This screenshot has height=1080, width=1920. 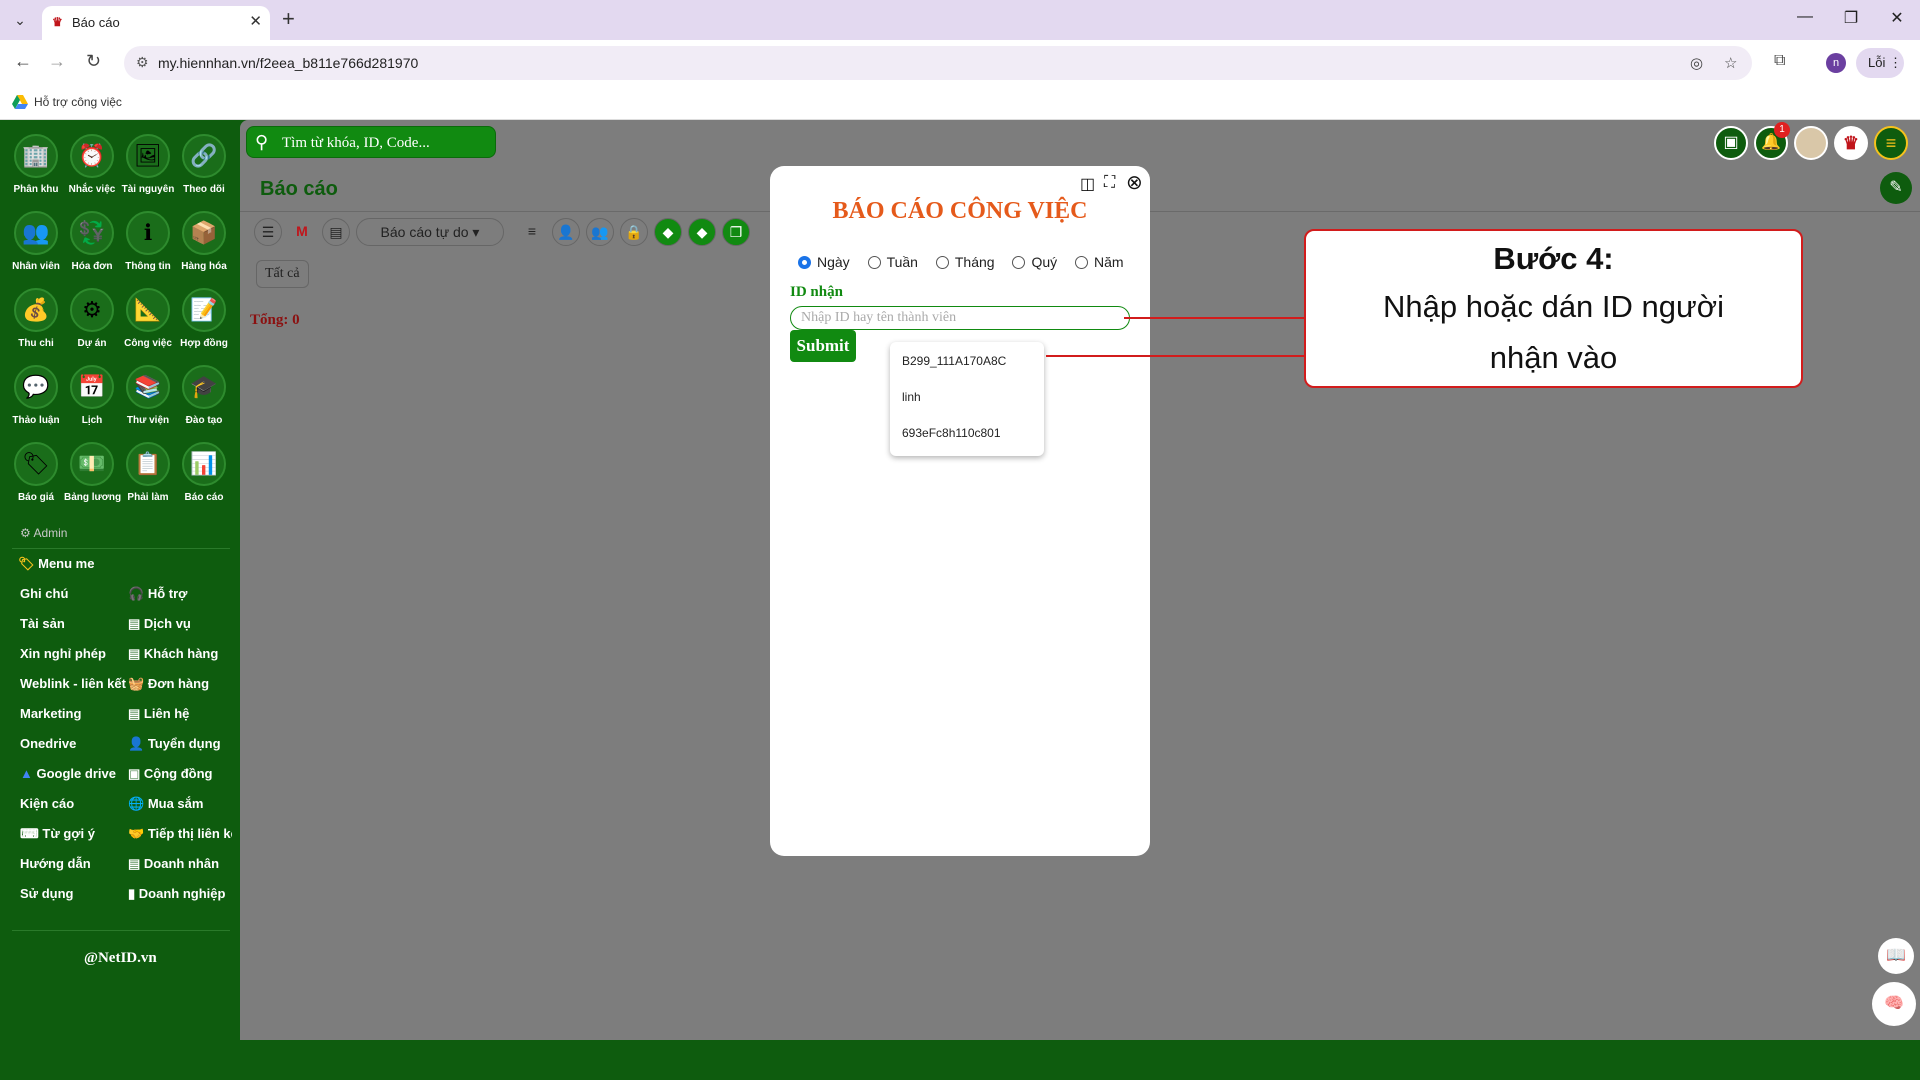 What do you see at coordinates (92, 479) in the screenshot?
I see `app-bang-luong: 💵 Bảng lương` at bounding box center [92, 479].